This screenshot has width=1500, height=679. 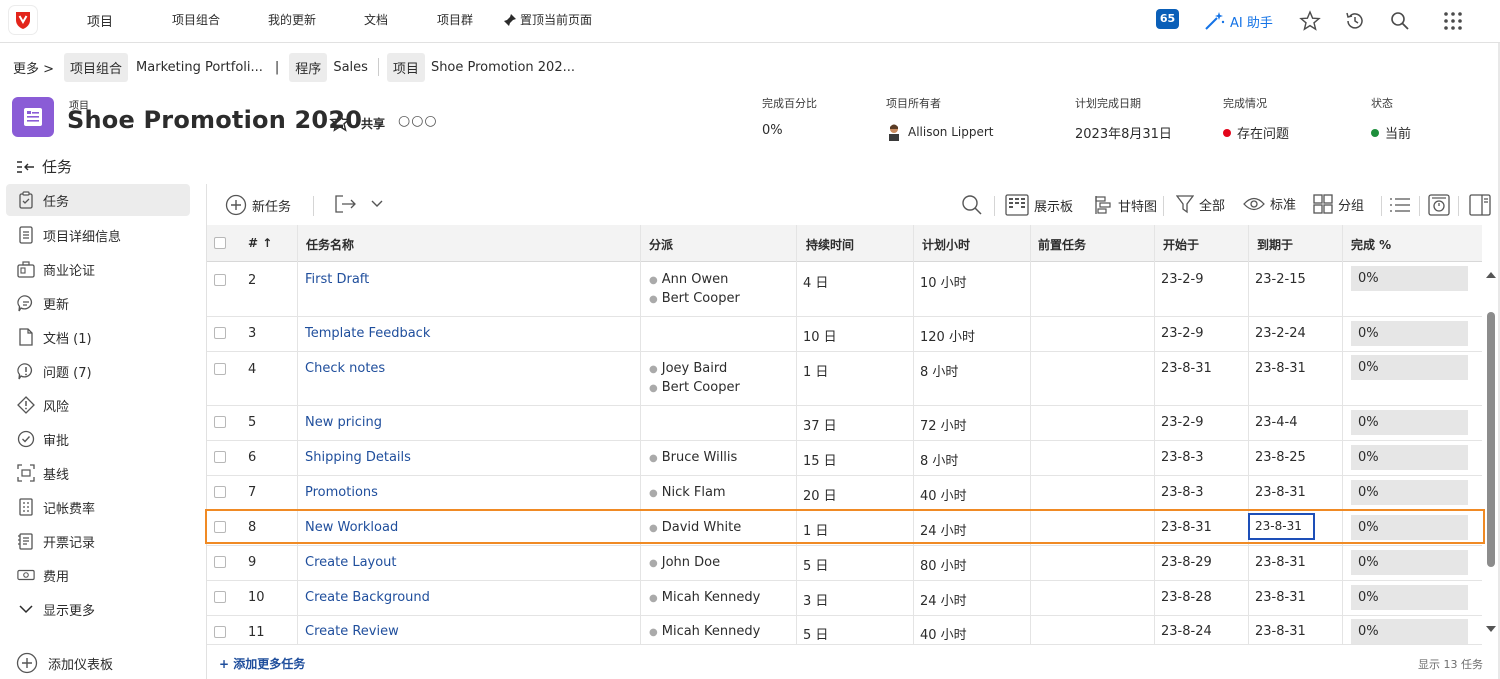 I want to click on start-date-cell: 23-8-3, so click(x=1182, y=492).